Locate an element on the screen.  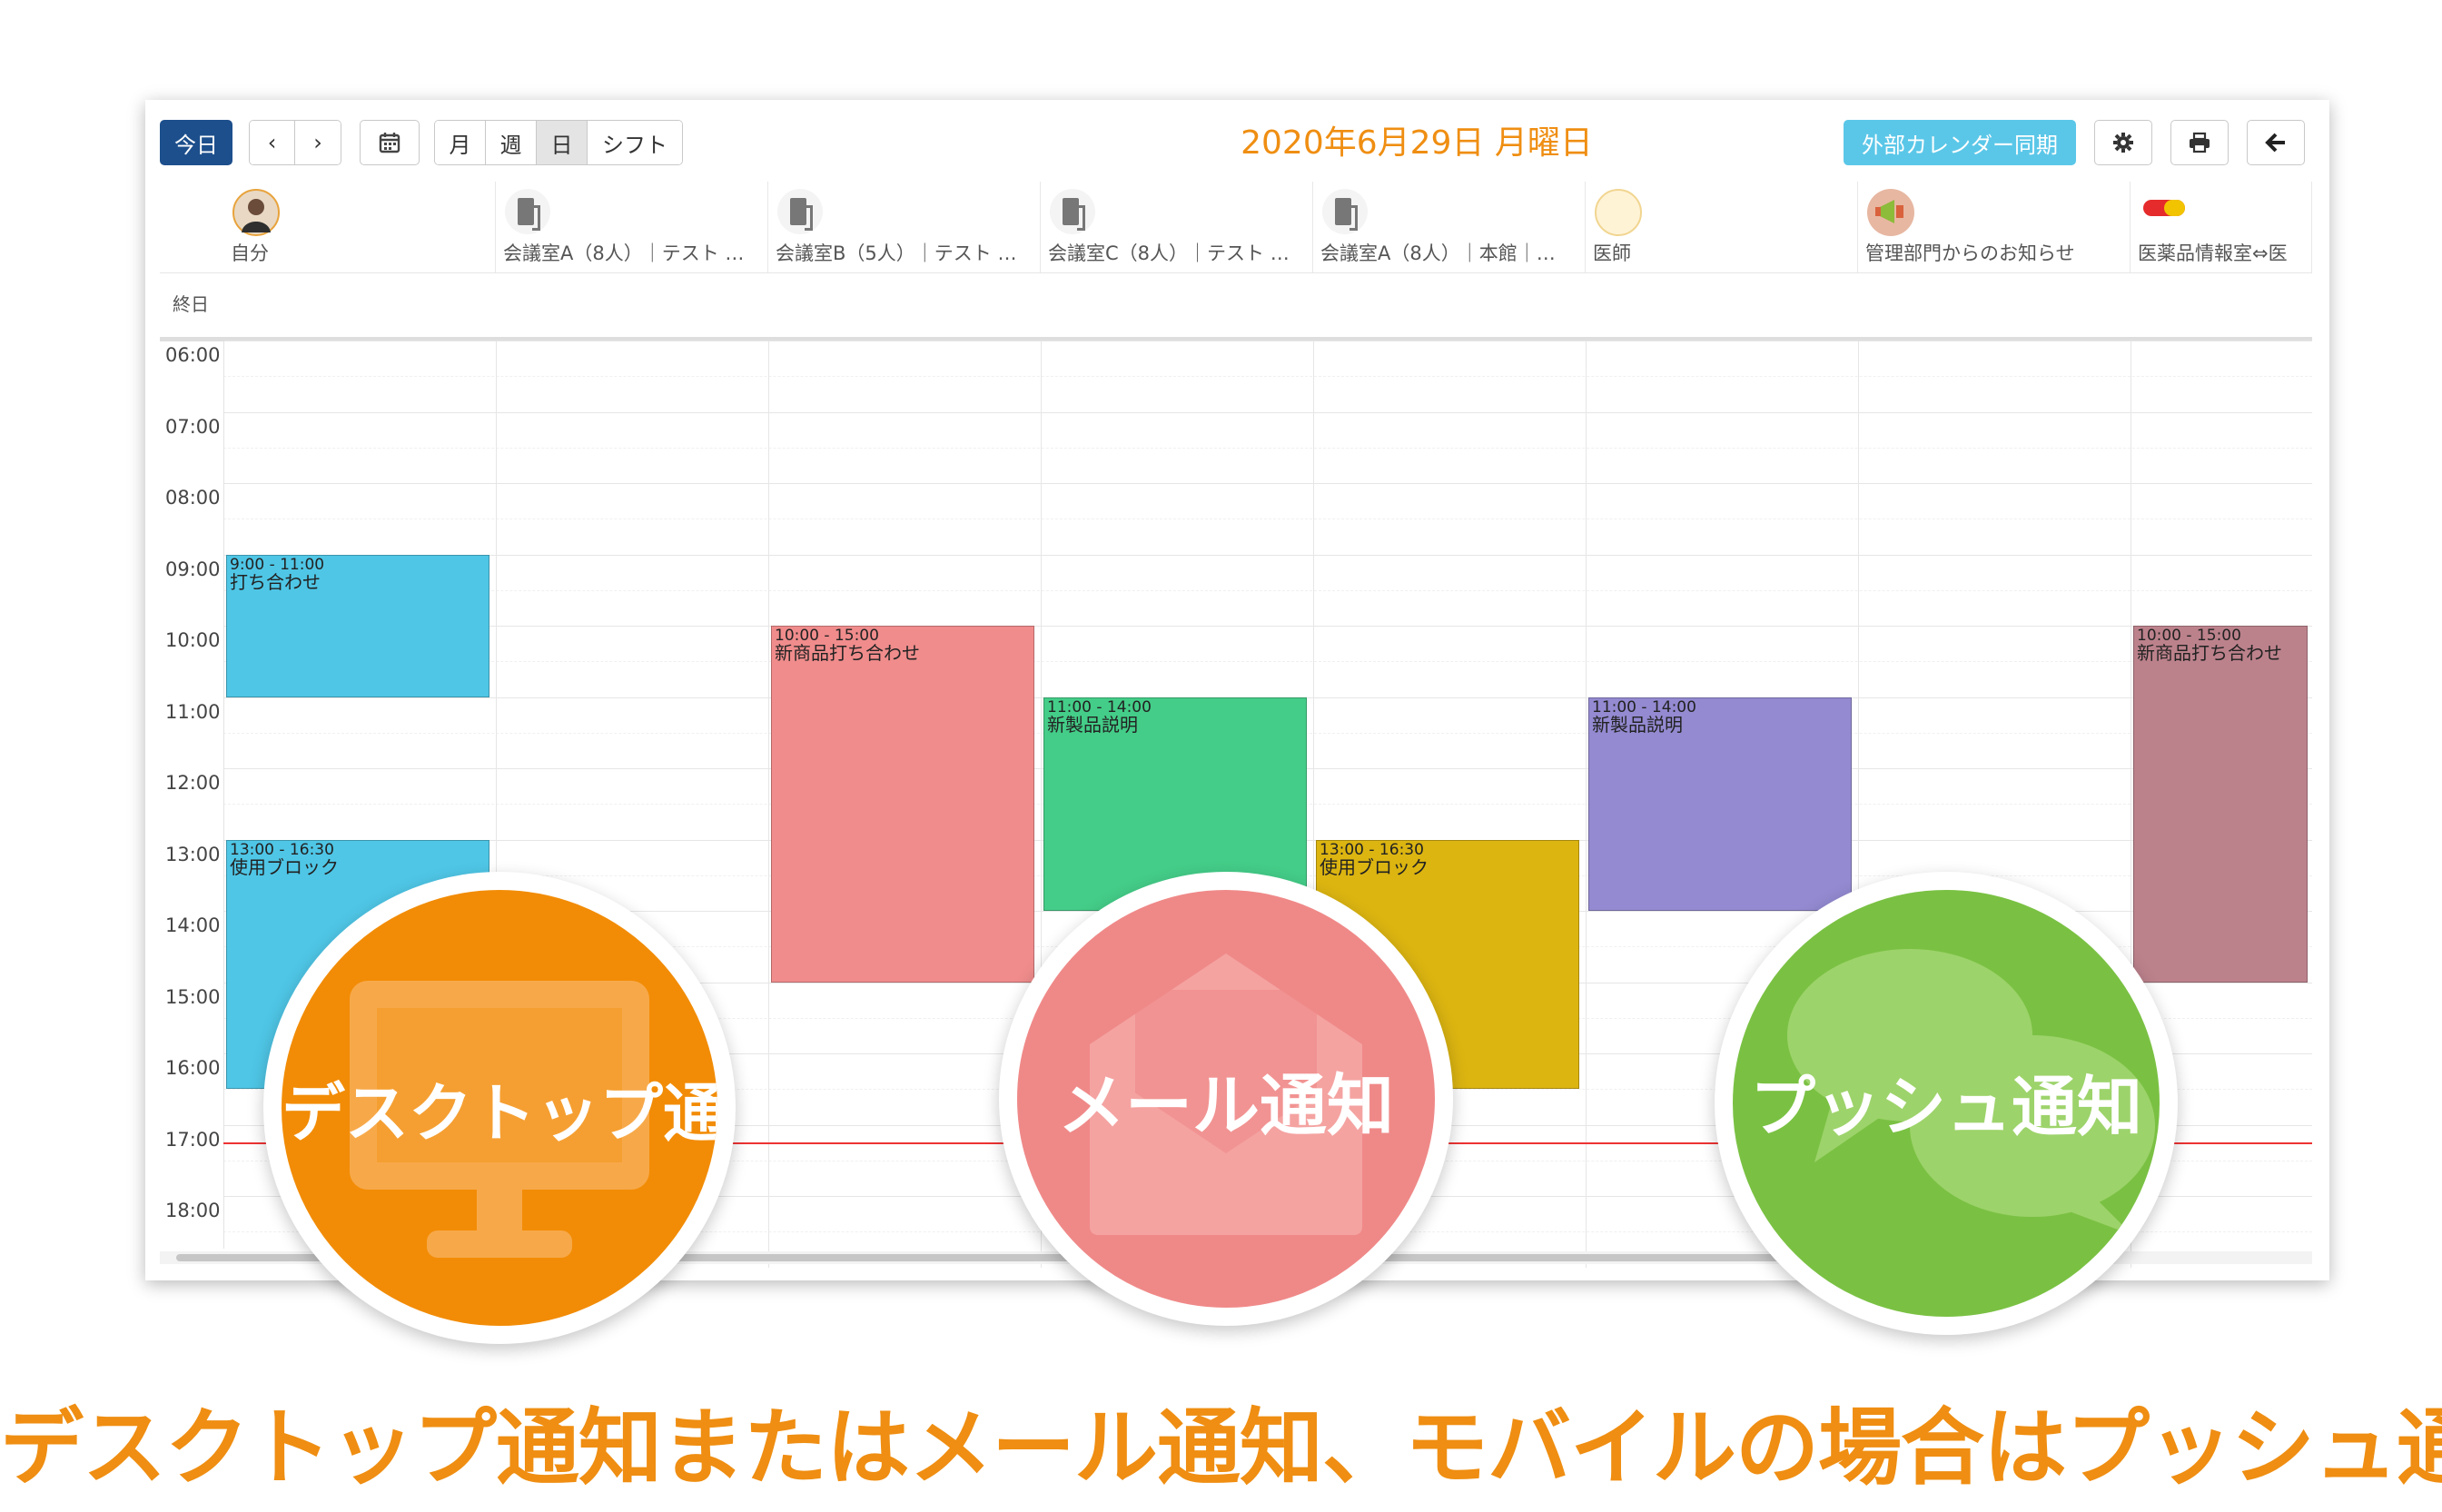
time-label: 17:00 is located at coordinates (193, 1140).